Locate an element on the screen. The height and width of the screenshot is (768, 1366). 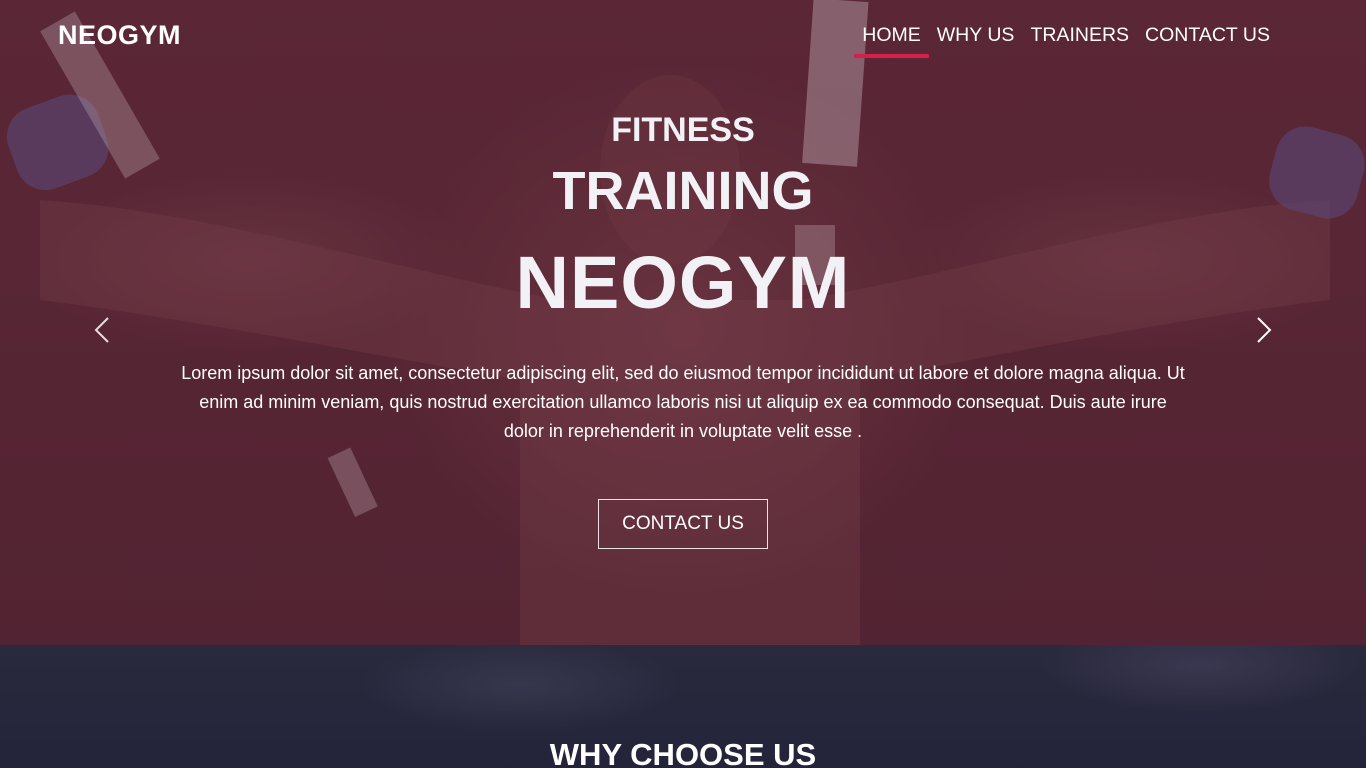
chevron-right-icon is located at coordinates (1264, 330).